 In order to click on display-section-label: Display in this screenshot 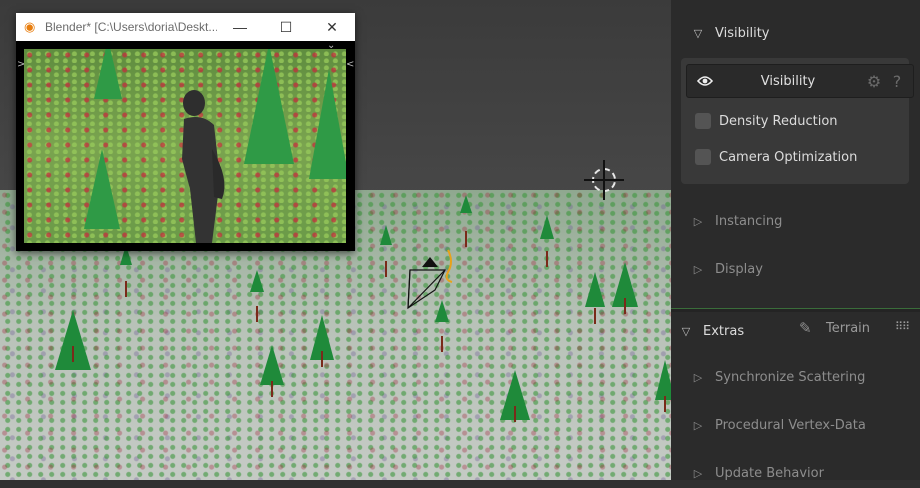, I will do `click(739, 269)`.